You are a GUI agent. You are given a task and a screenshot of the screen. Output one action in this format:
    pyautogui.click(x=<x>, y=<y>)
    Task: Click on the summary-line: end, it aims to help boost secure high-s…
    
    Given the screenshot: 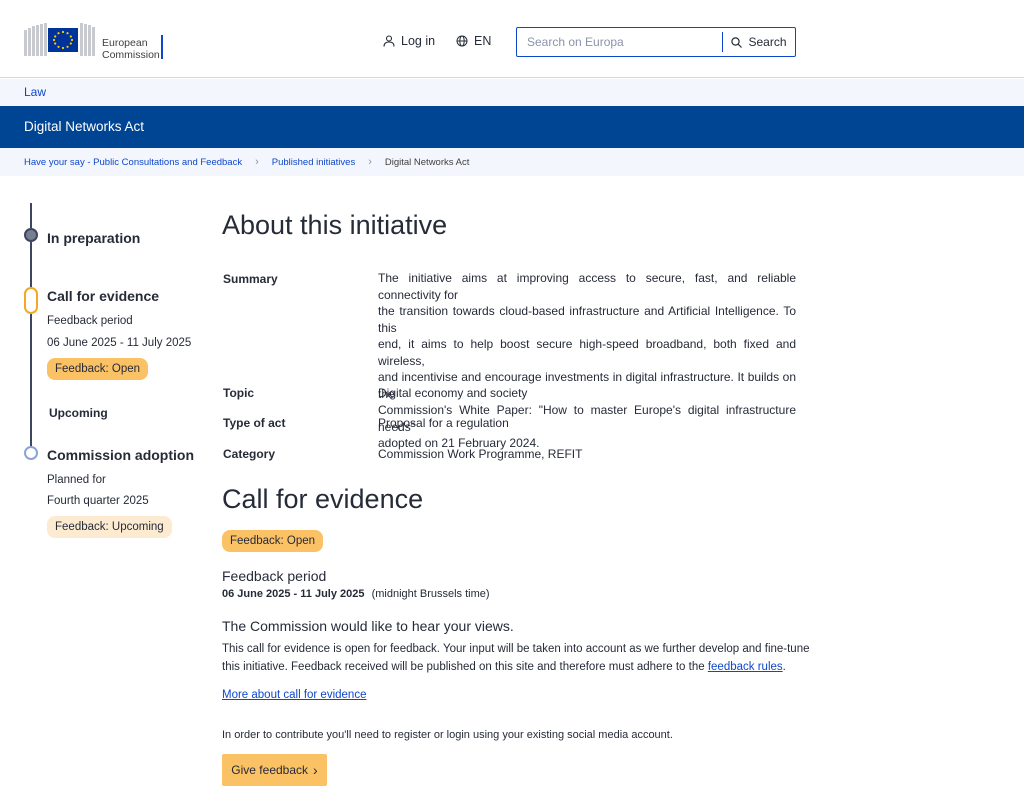 What is the action you would take?
    pyautogui.click(x=587, y=352)
    